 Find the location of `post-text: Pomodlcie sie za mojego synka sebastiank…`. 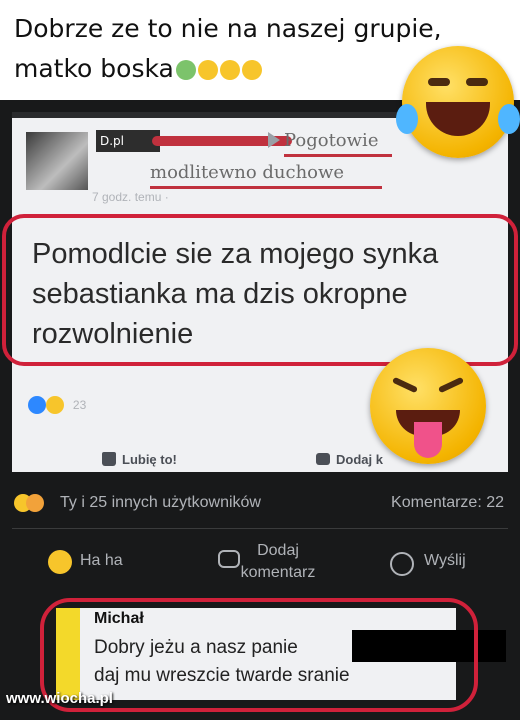

post-text: Pomodlcie sie za mojego synka sebastiank… is located at coordinates (235, 294).